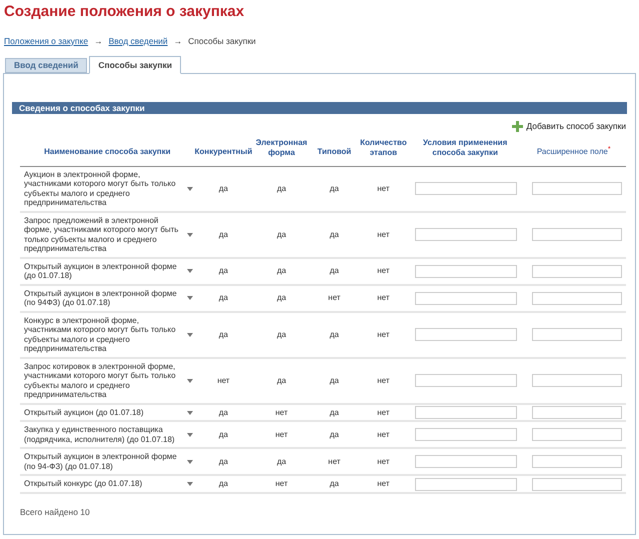  I want to click on column-header: Наименование способа закупки, so click(107, 152).